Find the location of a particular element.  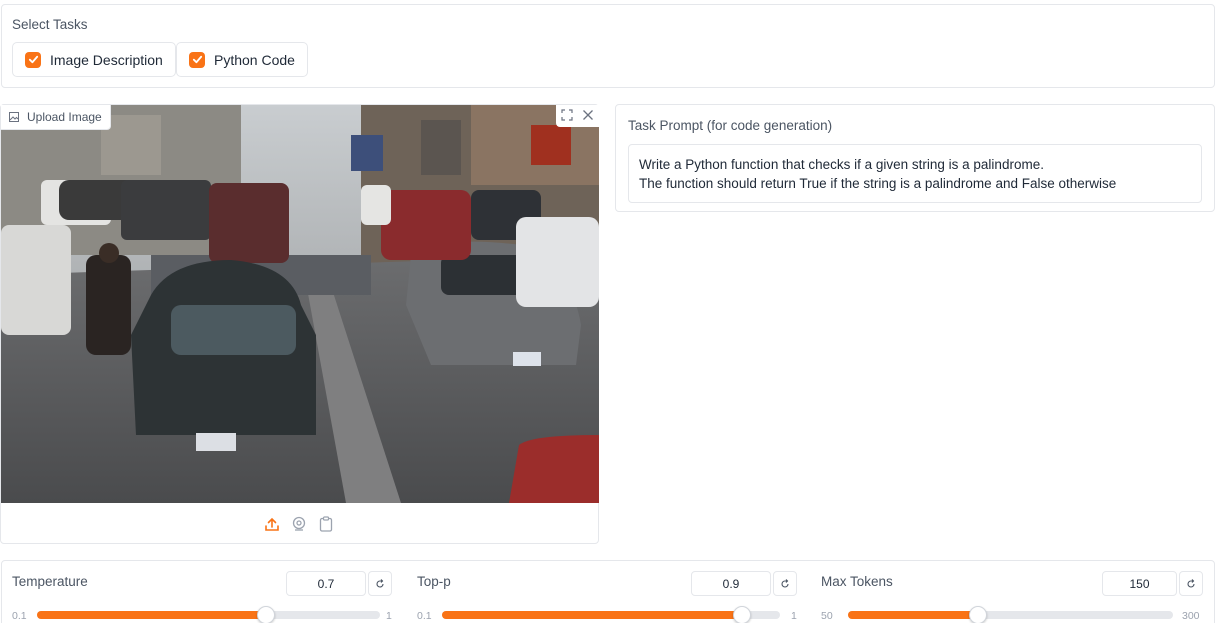

image-controls is located at coordinates (577, 116).